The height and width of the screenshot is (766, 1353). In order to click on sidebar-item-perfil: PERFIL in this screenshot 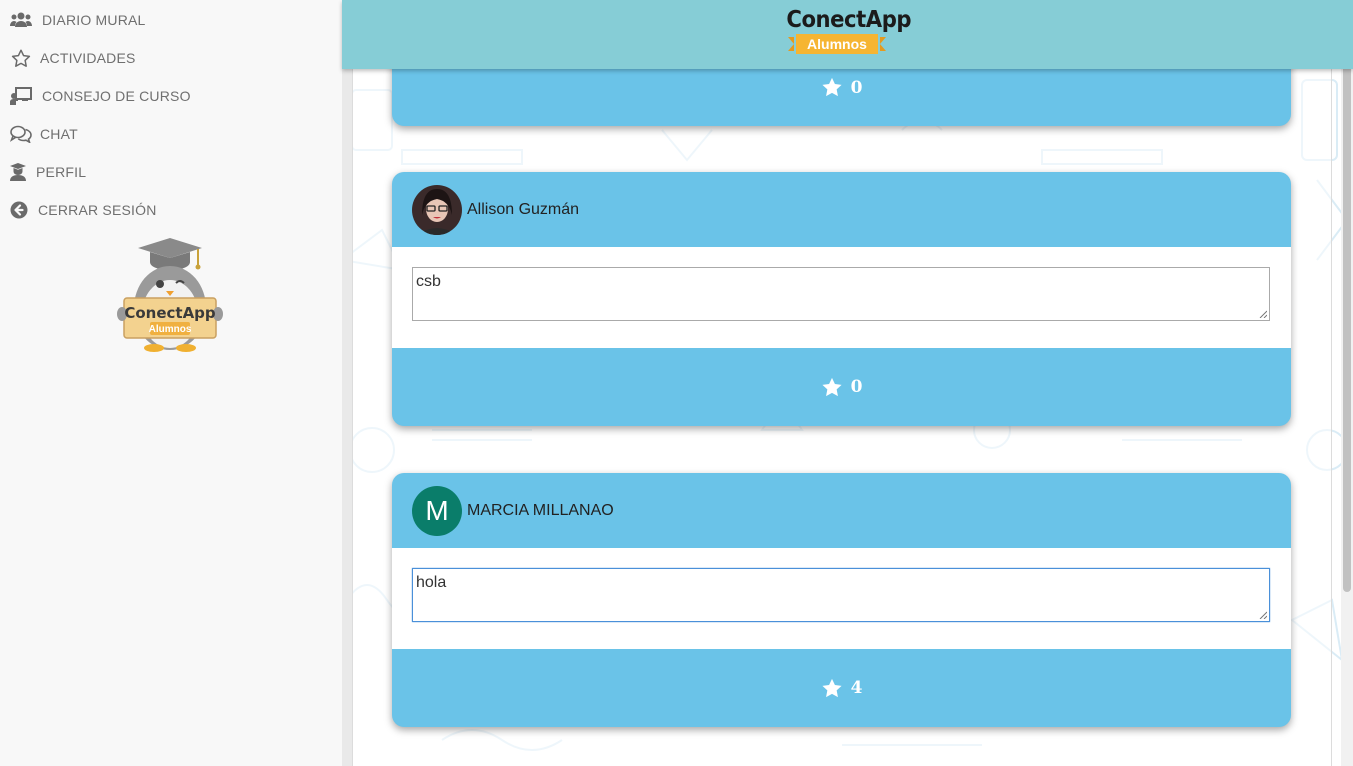, I will do `click(48, 172)`.